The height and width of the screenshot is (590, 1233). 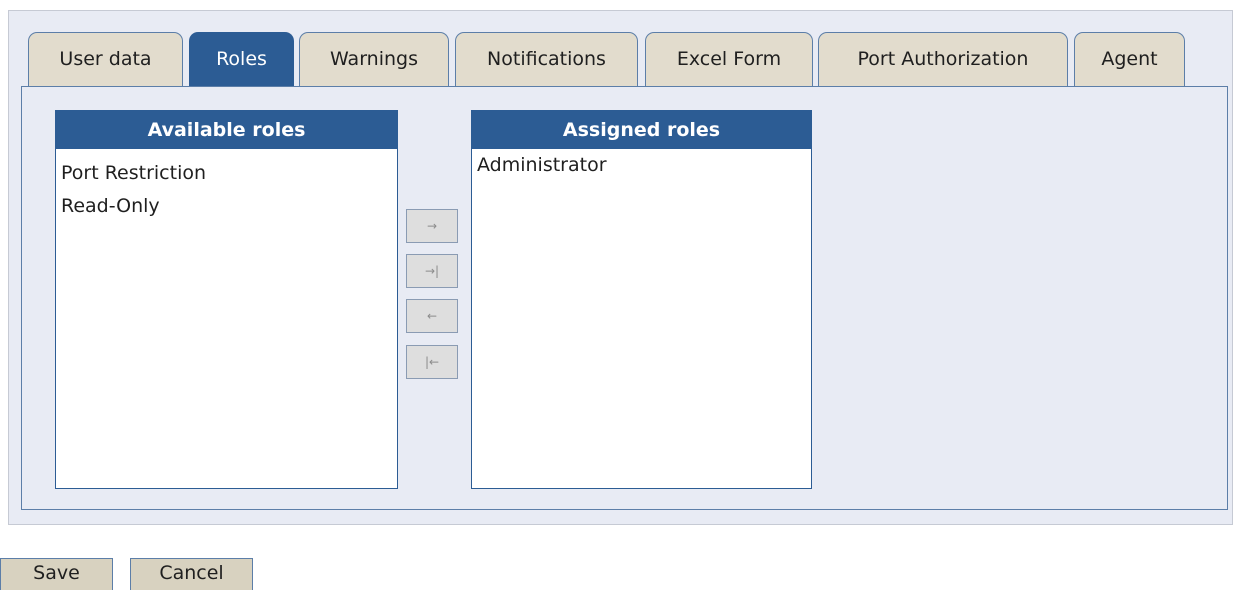 I want to click on available-roles-header: Available roles, so click(x=226, y=130).